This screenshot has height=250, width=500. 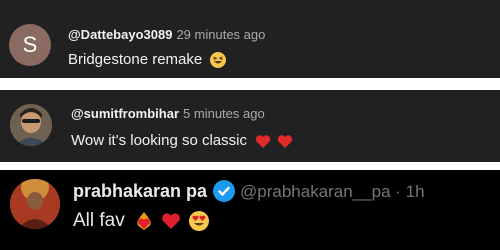 What do you see at coordinates (159, 140) in the screenshot?
I see `comment-body: Wow it's looking so classic` at bounding box center [159, 140].